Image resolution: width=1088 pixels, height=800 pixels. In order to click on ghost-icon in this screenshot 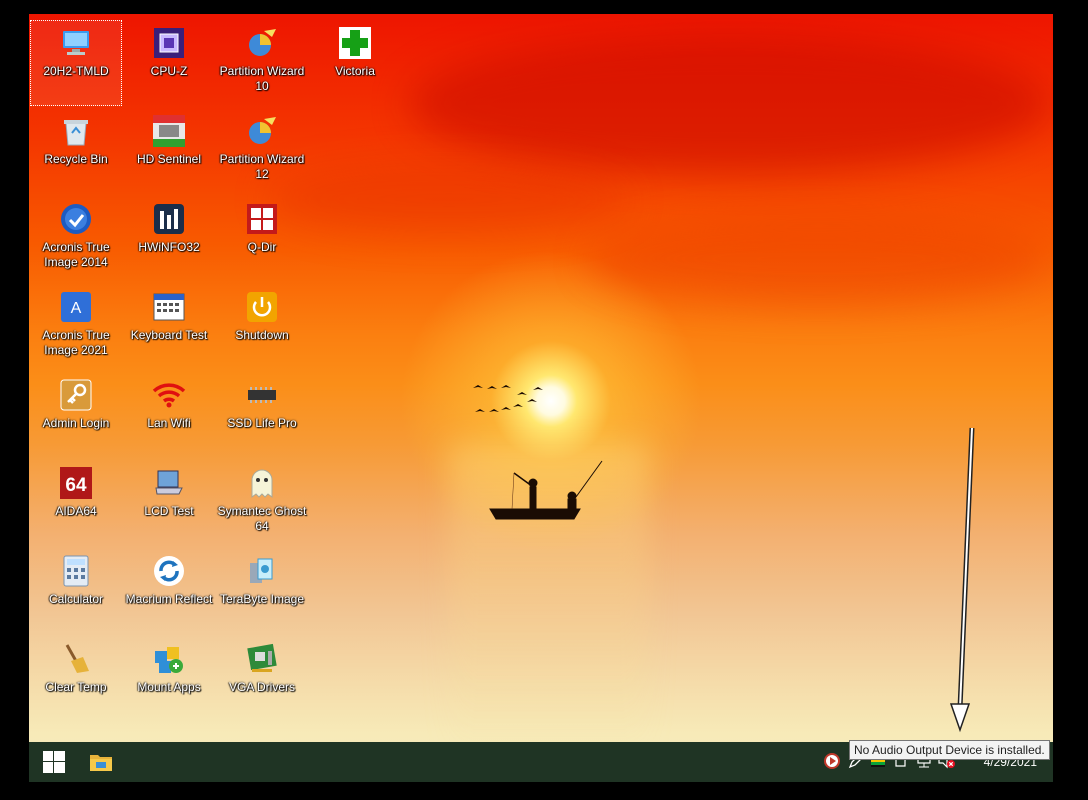, I will do `click(262, 483)`.